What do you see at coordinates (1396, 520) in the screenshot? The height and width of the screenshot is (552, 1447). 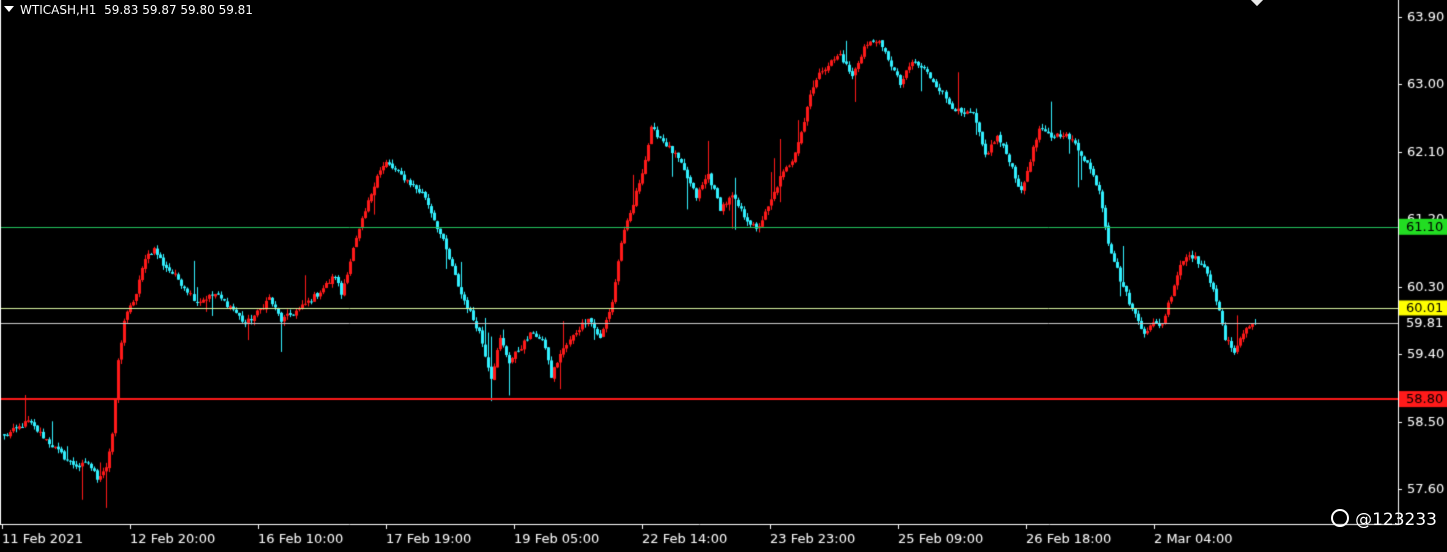 I see `watermark-text: @123233` at bounding box center [1396, 520].